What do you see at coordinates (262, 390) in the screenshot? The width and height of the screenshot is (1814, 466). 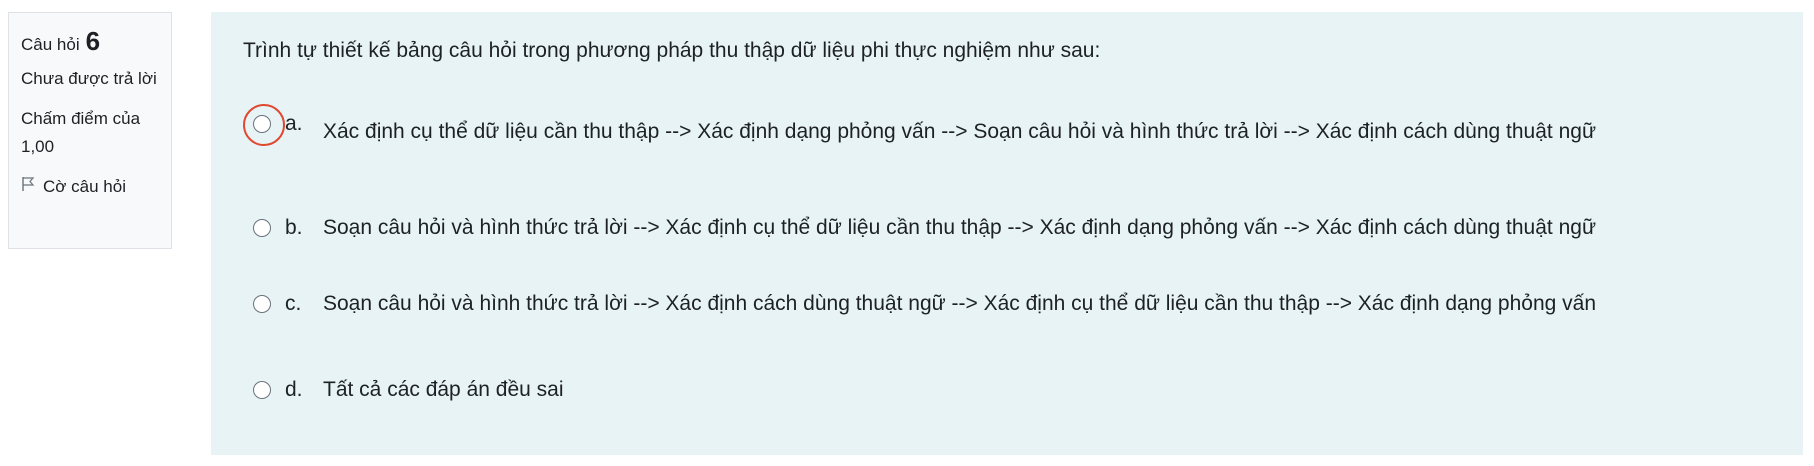 I see `answer-radio-d` at bounding box center [262, 390].